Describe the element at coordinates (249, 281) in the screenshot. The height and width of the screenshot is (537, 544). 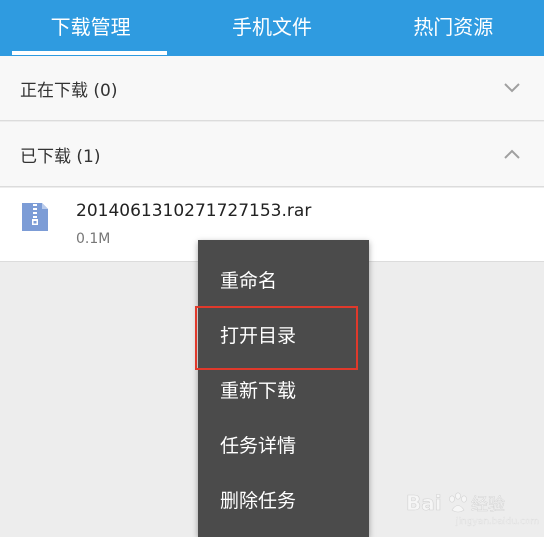
I see `menu-item-label: 重命名` at that location.